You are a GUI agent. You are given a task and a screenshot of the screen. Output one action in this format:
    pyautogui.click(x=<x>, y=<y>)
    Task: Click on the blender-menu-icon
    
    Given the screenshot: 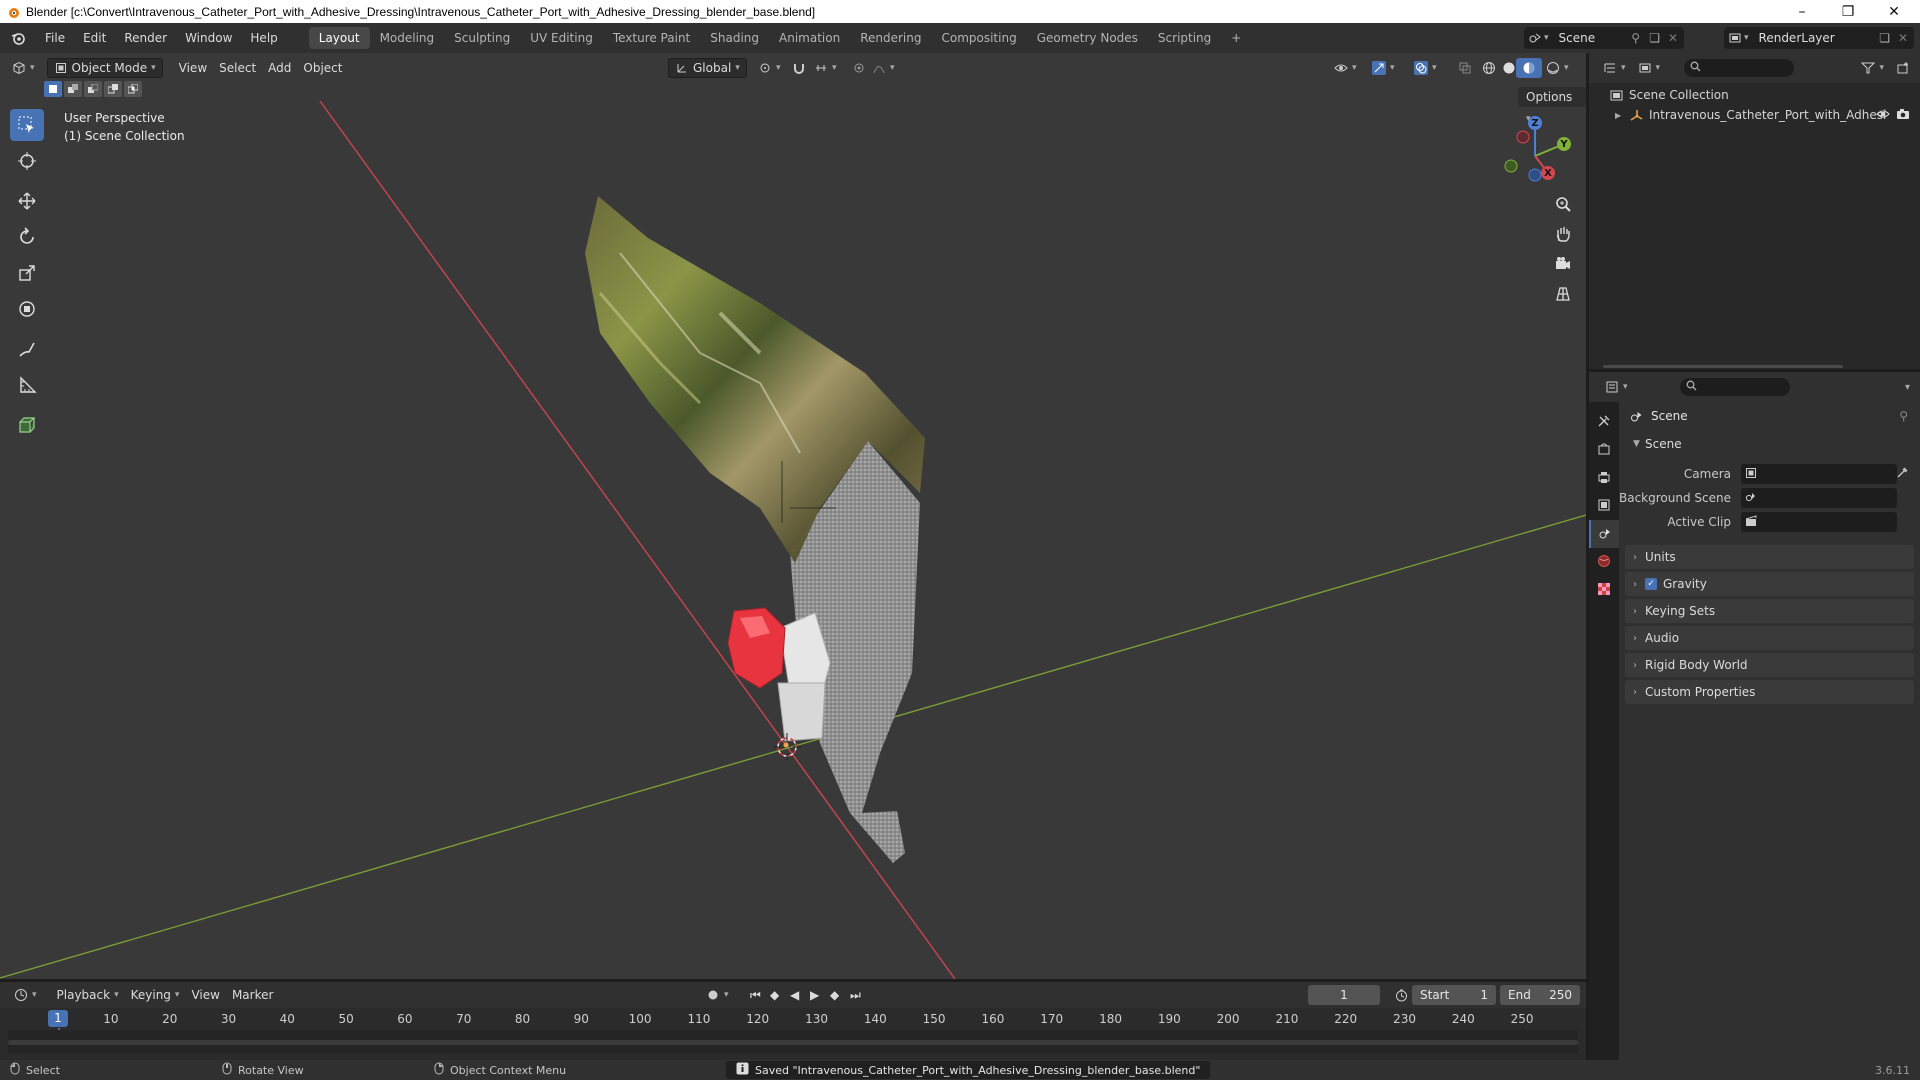 What is the action you would take?
    pyautogui.click(x=18, y=38)
    